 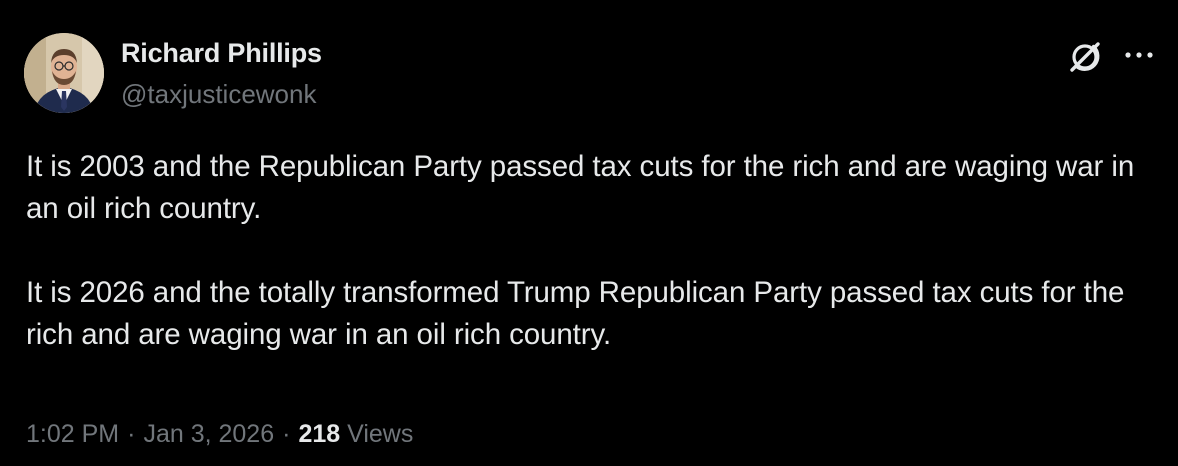 What do you see at coordinates (208, 434) in the screenshot?
I see `tweet-date: Jan 3, 2026` at bounding box center [208, 434].